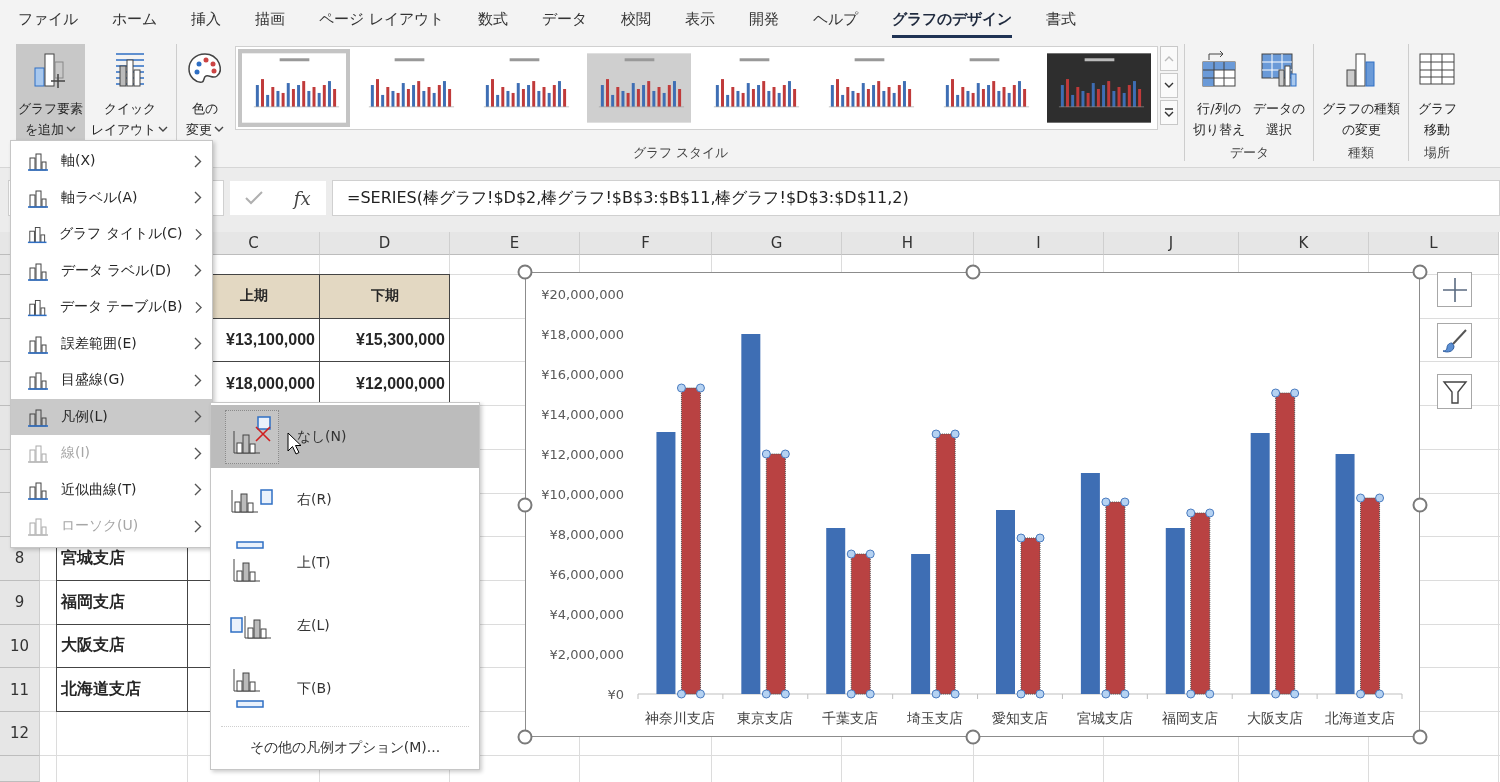 The width and height of the screenshot is (1500, 782). Describe the element at coordinates (381, 19) in the screenshot. I see `ribbon-tab: ページ レイアウト` at that location.